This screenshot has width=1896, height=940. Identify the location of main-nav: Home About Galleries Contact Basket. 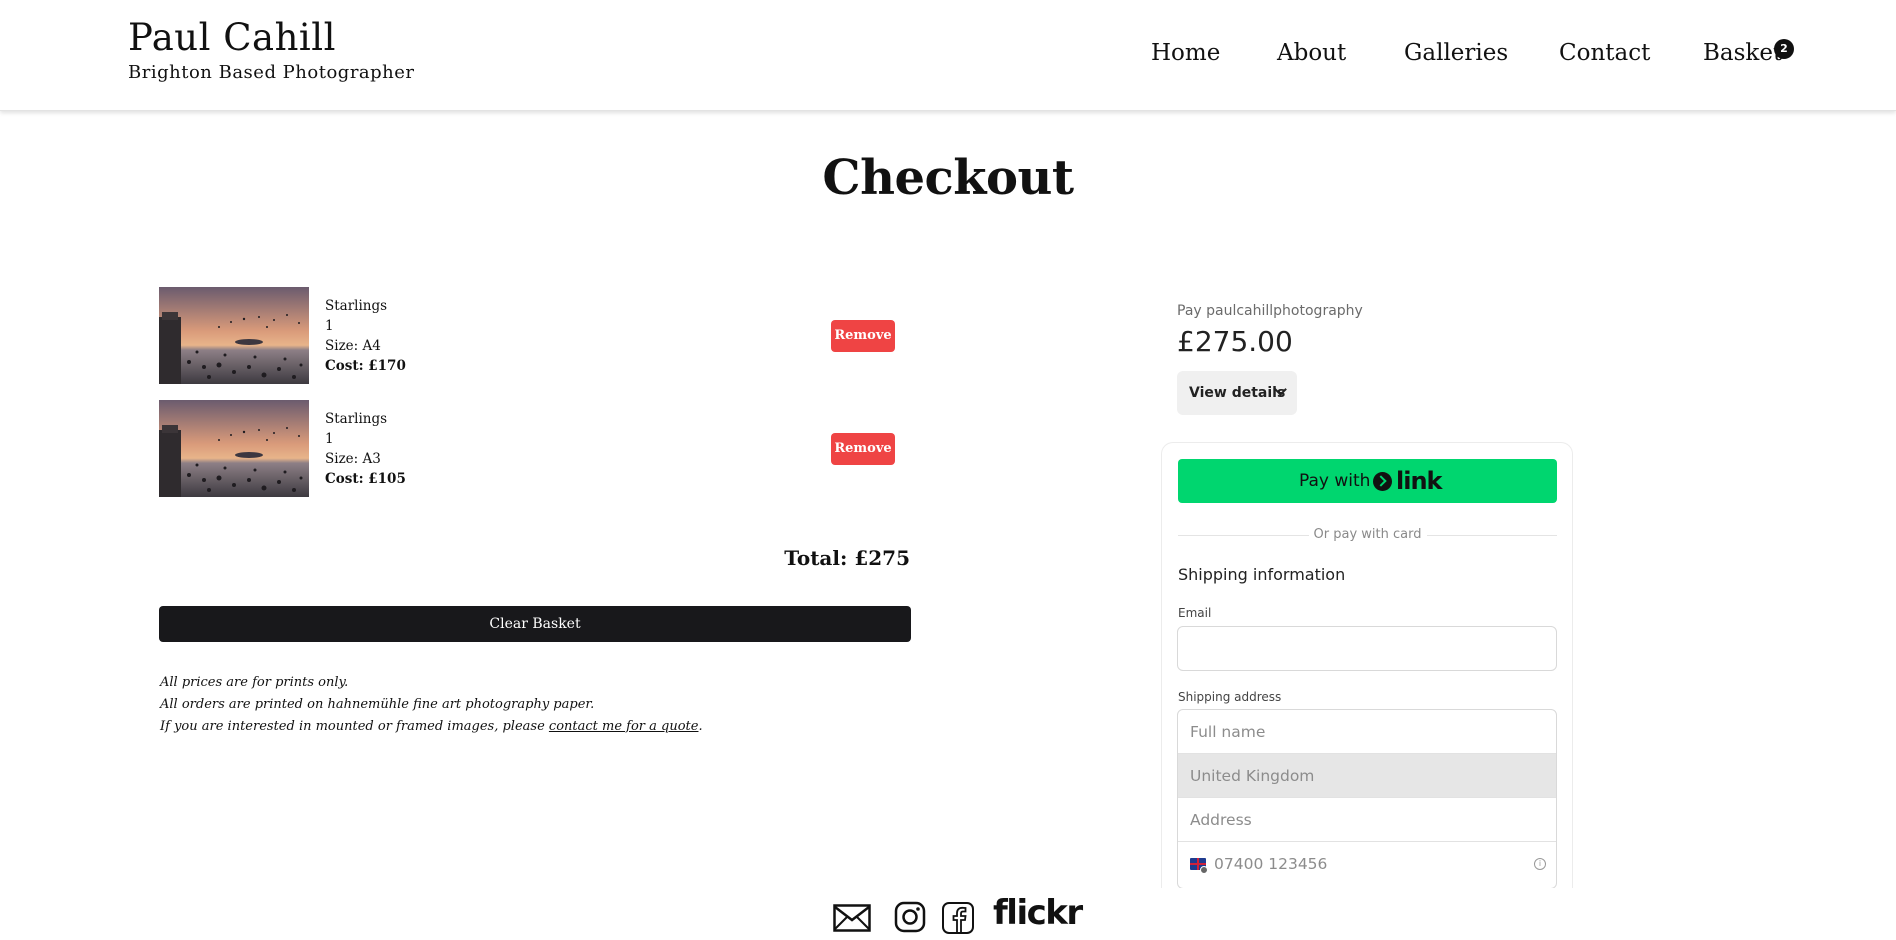
(948, 55).